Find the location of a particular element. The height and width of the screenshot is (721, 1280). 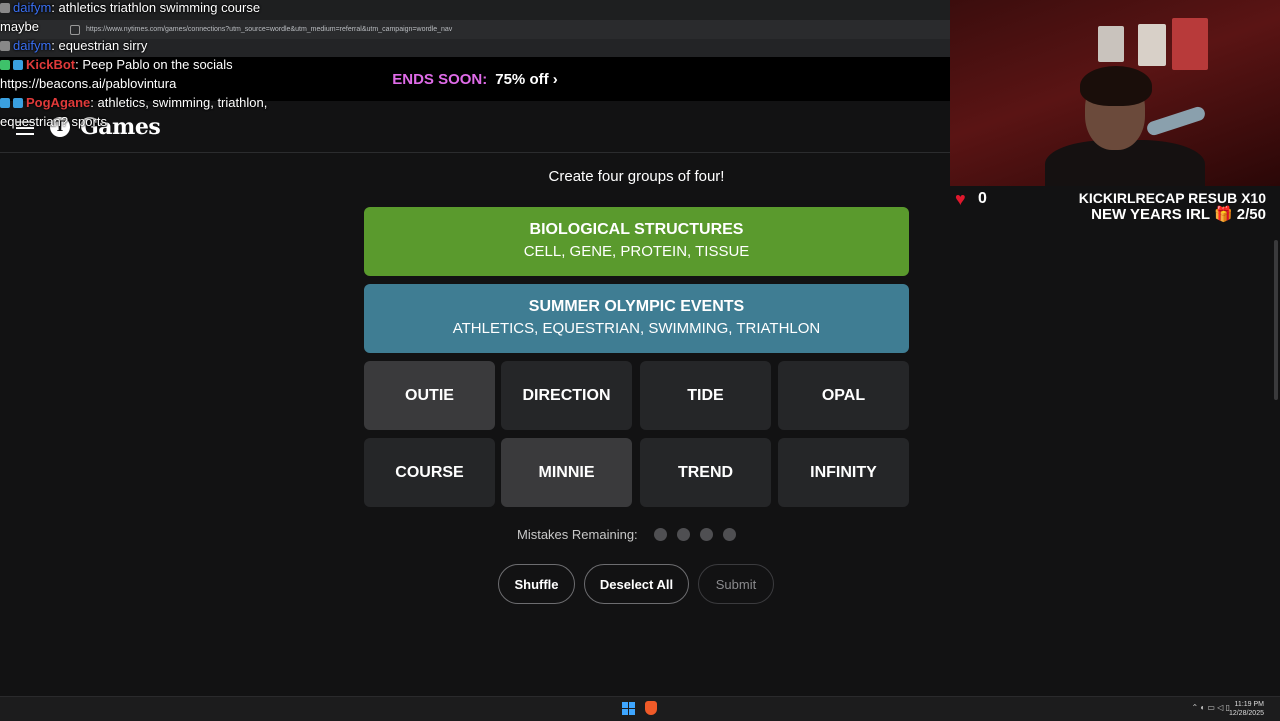

solved-group-category: BIOLOGICAL STRUCTURES is located at coordinates (636, 229).